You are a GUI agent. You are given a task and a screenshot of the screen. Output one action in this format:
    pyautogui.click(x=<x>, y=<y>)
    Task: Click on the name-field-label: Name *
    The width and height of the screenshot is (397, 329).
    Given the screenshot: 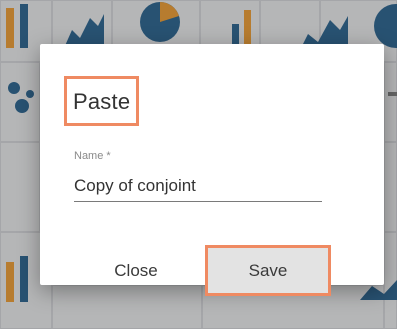 What is the action you would take?
    pyautogui.click(x=92, y=156)
    